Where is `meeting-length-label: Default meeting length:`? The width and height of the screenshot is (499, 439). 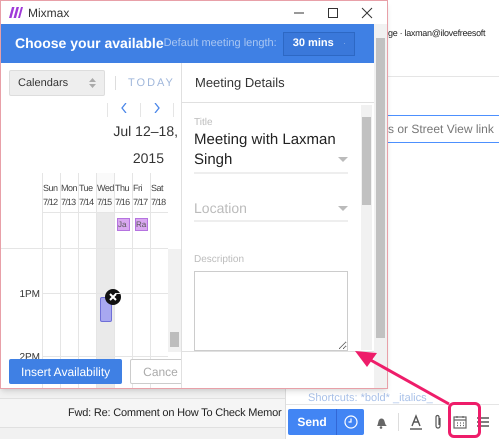 meeting-length-label: Default meeting length: is located at coordinates (220, 44).